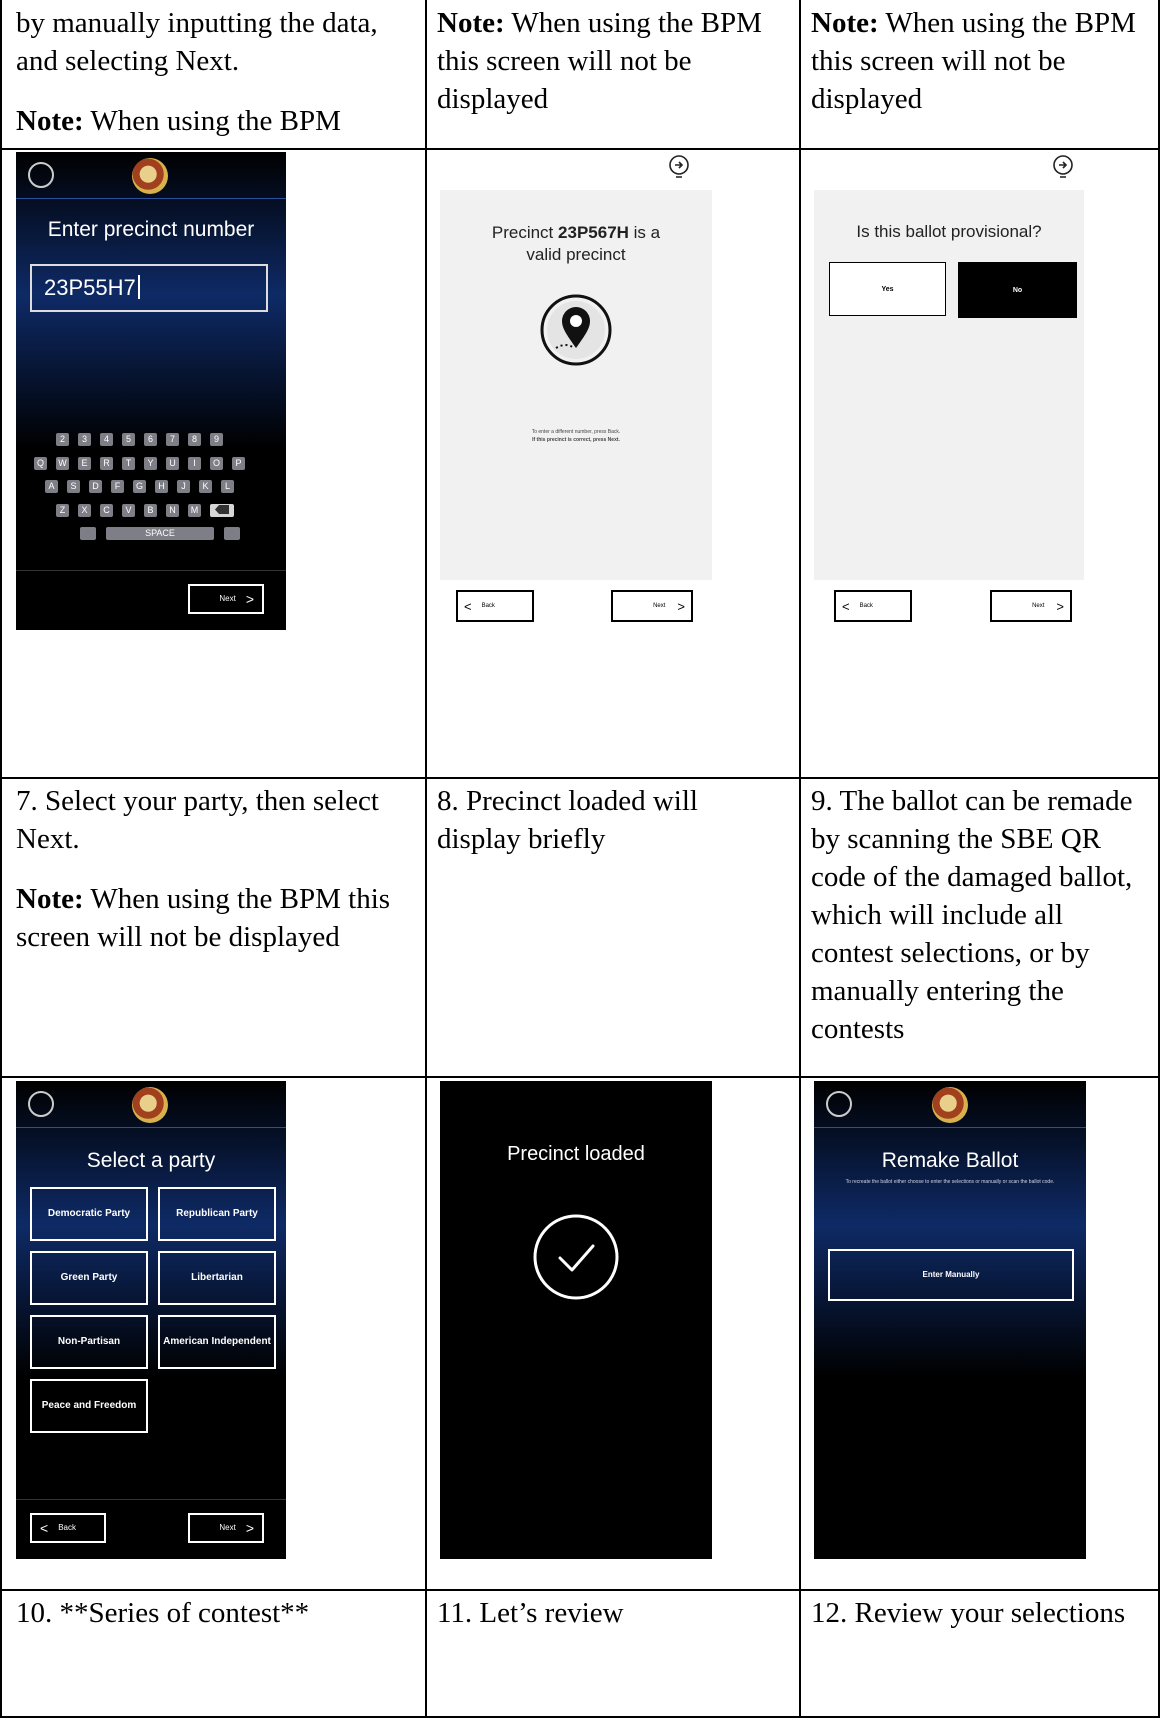 This screenshot has height=1718, width=1160. I want to click on key: M, so click(194, 510).